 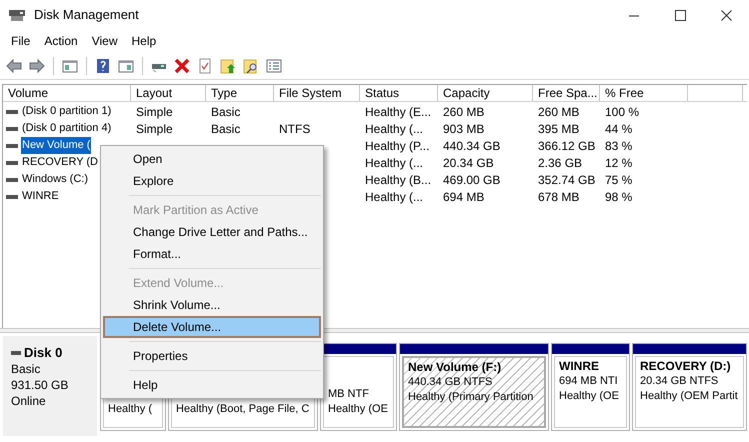 I want to click on table-cell-text: 20.34 GB, so click(x=468, y=163).